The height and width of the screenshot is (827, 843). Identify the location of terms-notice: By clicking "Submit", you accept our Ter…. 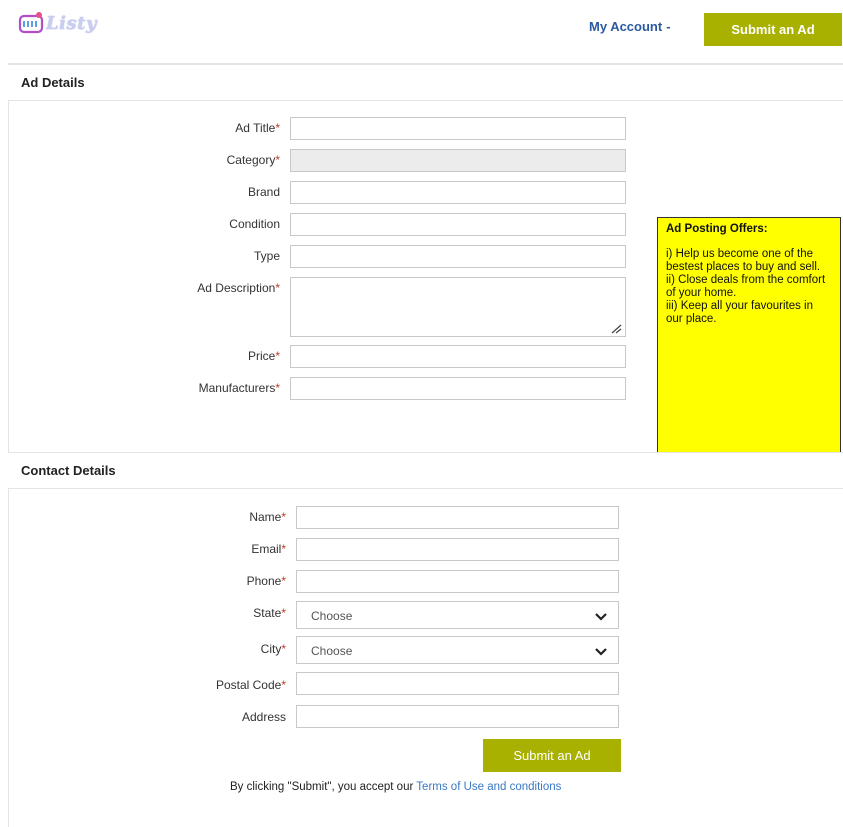
(395, 787).